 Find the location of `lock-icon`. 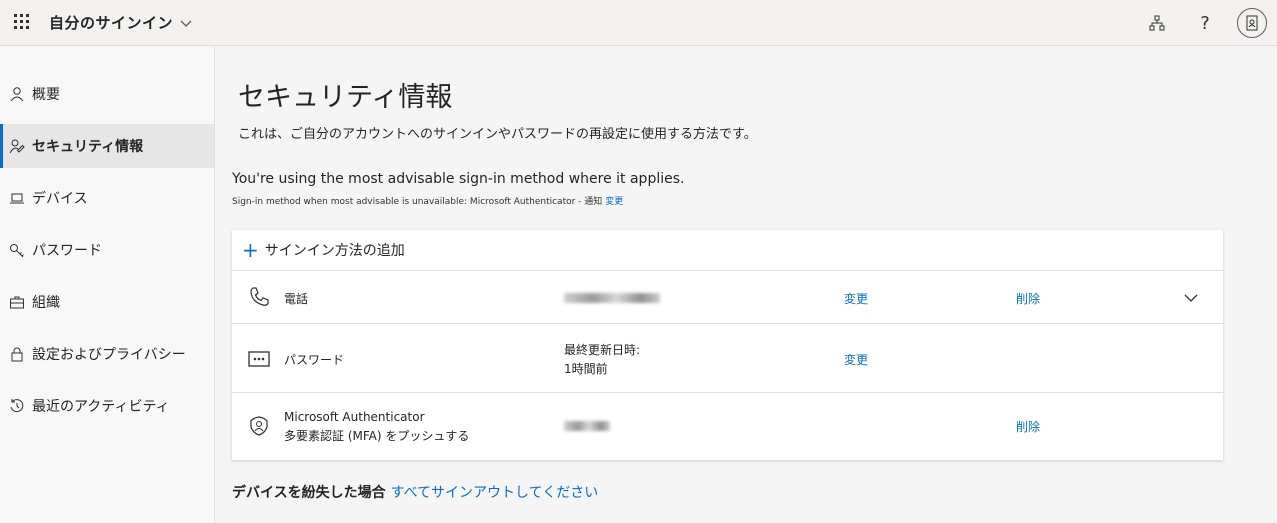

lock-icon is located at coordinates (17, 354).